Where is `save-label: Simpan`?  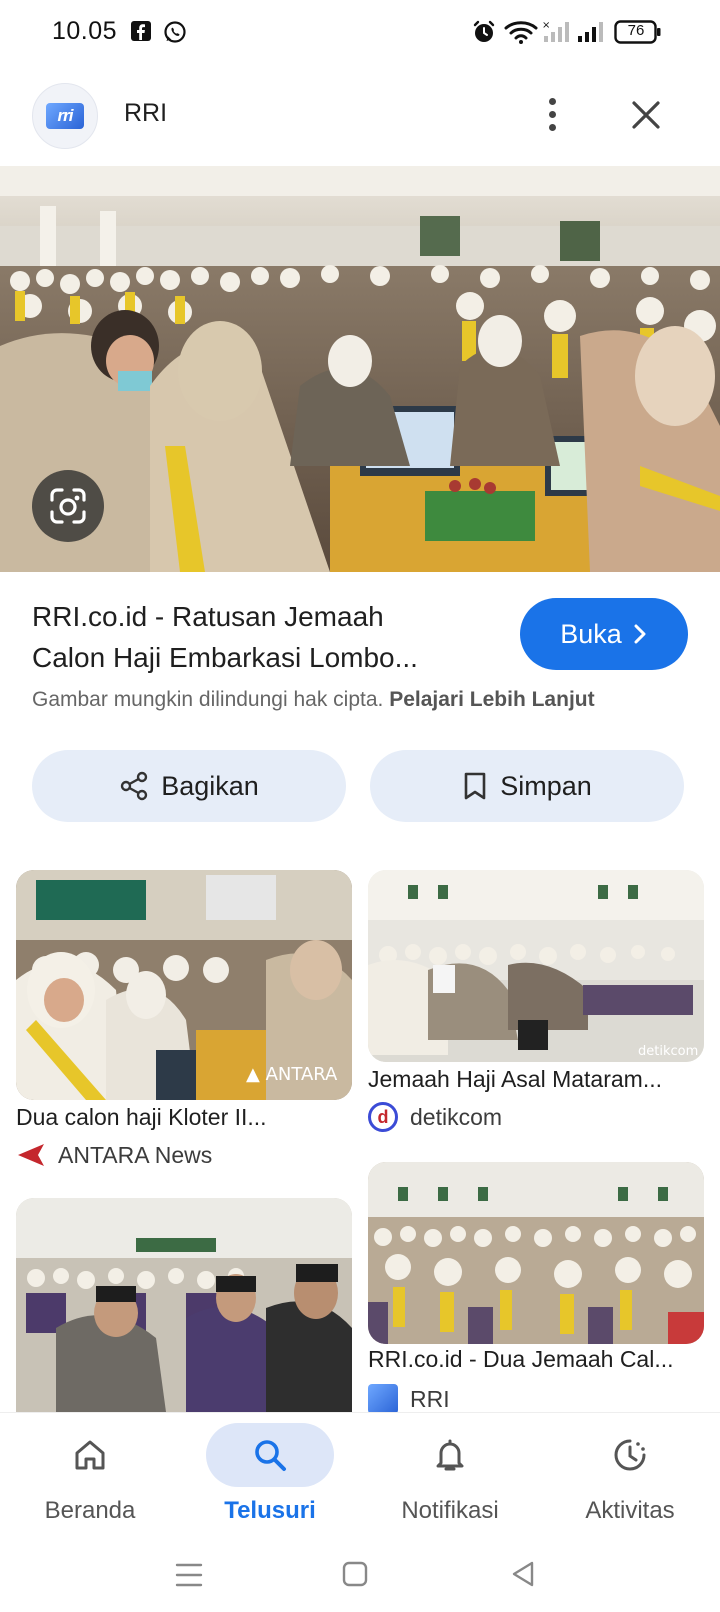
save-label: Simpan is located at coordinates (546, 785).